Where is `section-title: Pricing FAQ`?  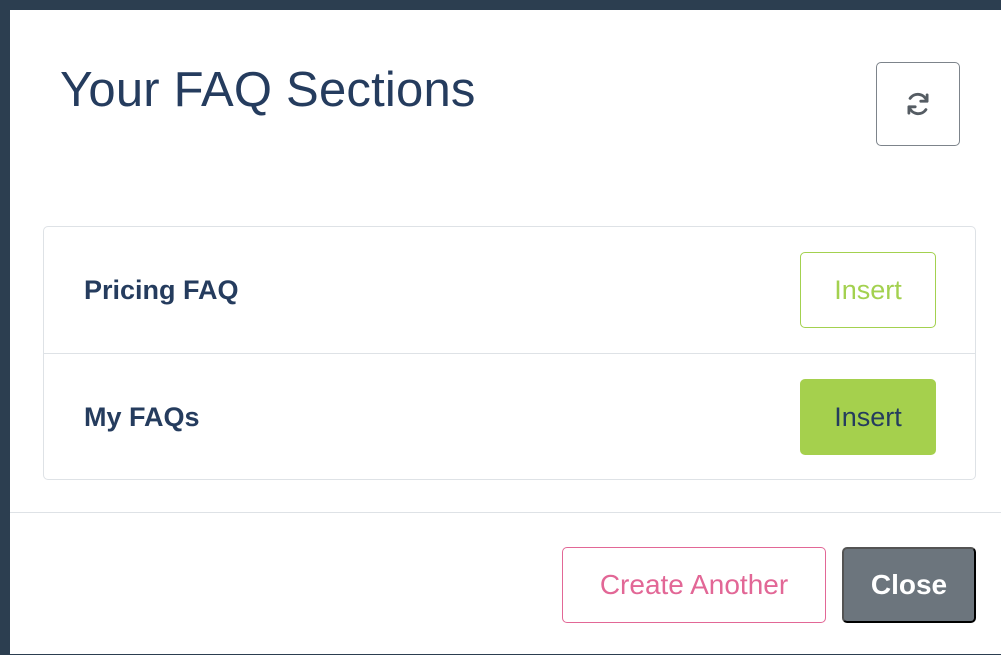 section-title: Pricing FAQ is located at coordinates (161, 290).